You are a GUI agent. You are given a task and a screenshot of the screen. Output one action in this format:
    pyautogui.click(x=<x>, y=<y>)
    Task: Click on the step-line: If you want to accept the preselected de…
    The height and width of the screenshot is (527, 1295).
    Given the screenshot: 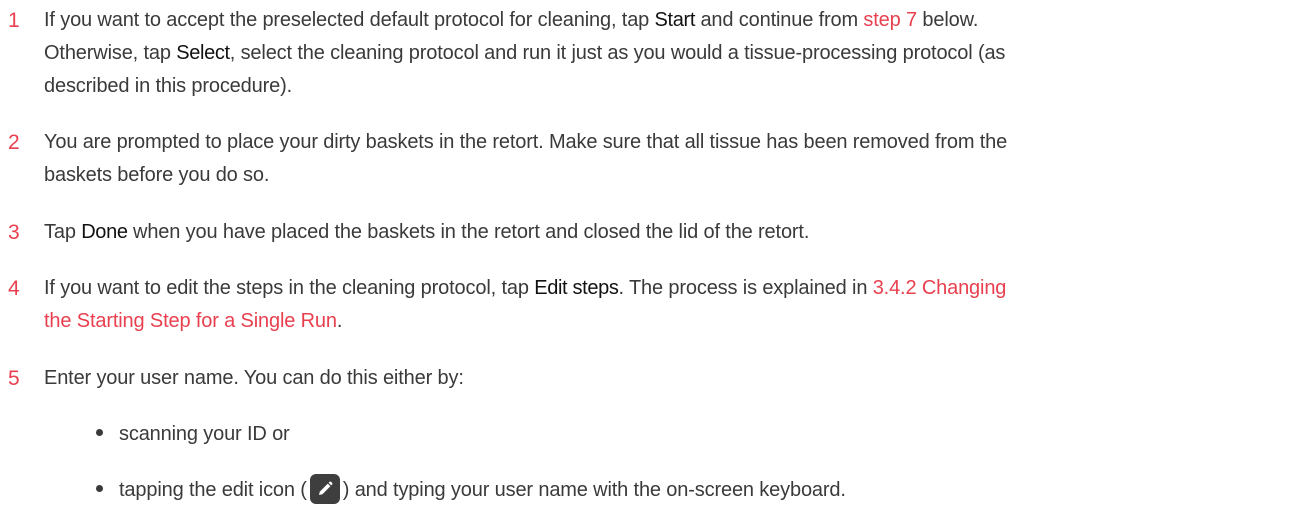 What is the action you would take?
    pyautogui.click(x=664, y=20)
    